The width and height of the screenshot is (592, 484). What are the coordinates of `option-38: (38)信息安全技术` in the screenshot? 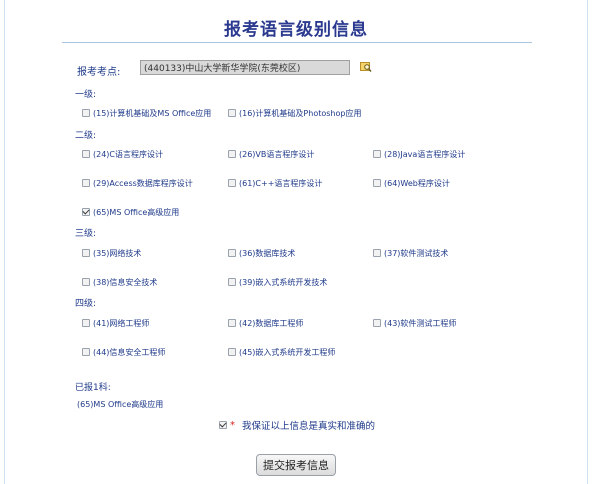 It's located at (119, 282).